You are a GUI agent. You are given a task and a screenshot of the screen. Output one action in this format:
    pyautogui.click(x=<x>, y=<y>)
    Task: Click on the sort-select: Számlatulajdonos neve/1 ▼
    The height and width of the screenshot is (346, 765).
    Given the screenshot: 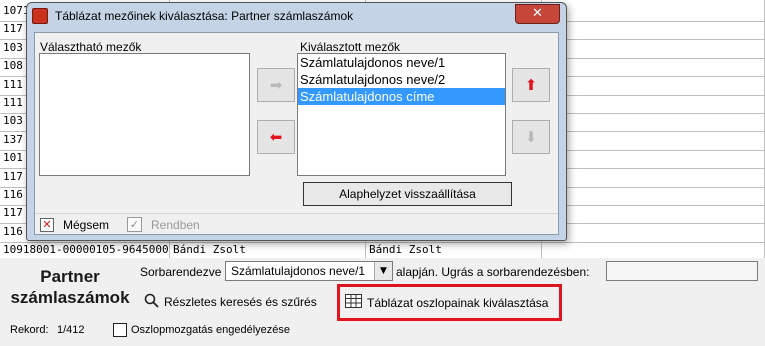 What is the action you would take?
    pyautogui.click(x=309, y=271)
    